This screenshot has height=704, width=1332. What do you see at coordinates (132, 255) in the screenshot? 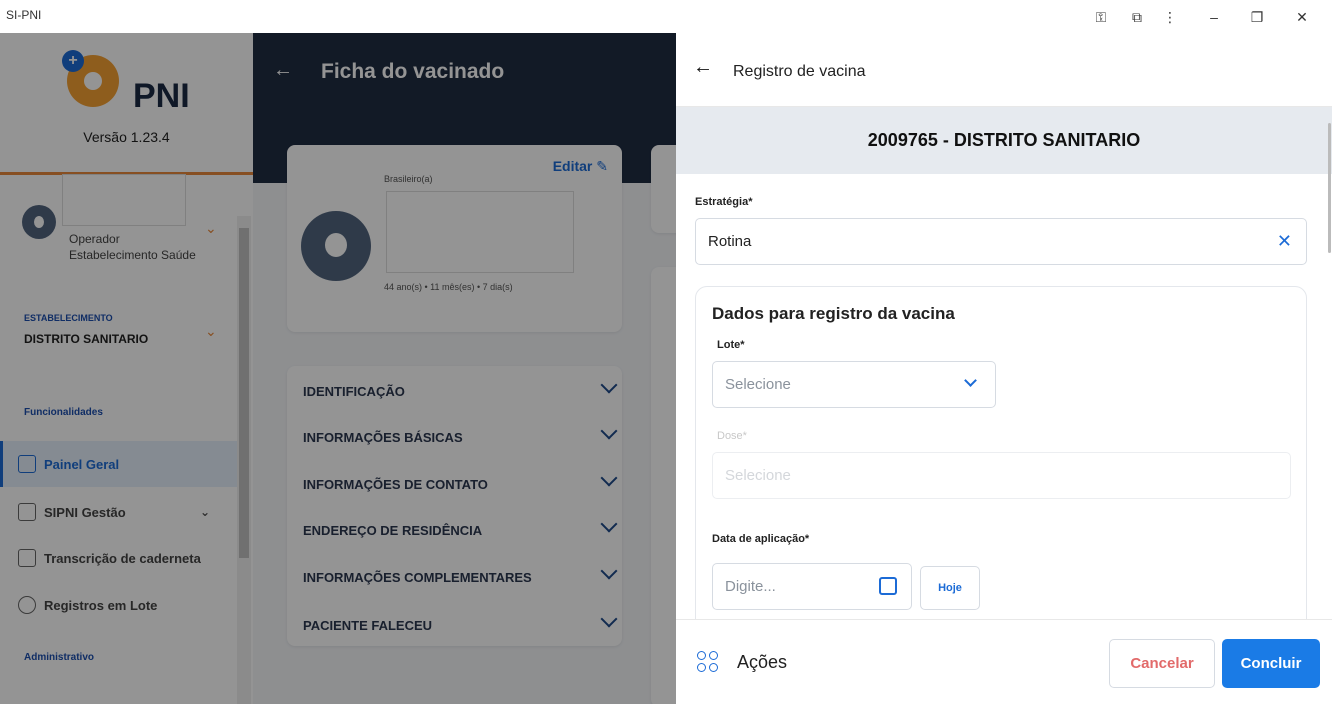
I see `user-role-line: Estabelecimento Saúde` at bounding box center [132, 255].